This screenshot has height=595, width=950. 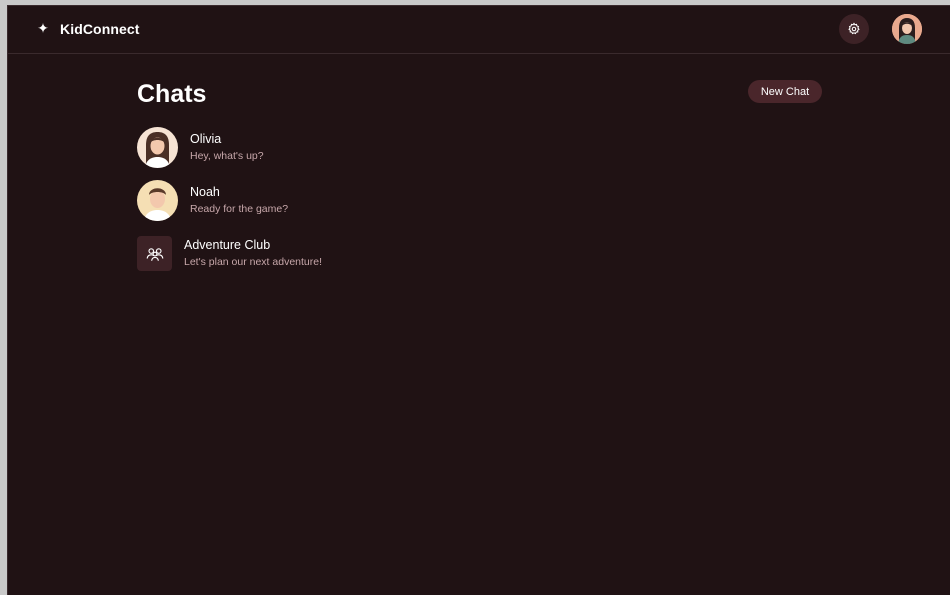 I want to click on top-bar: ✦ KidConnect, so click(x=479, y=30).